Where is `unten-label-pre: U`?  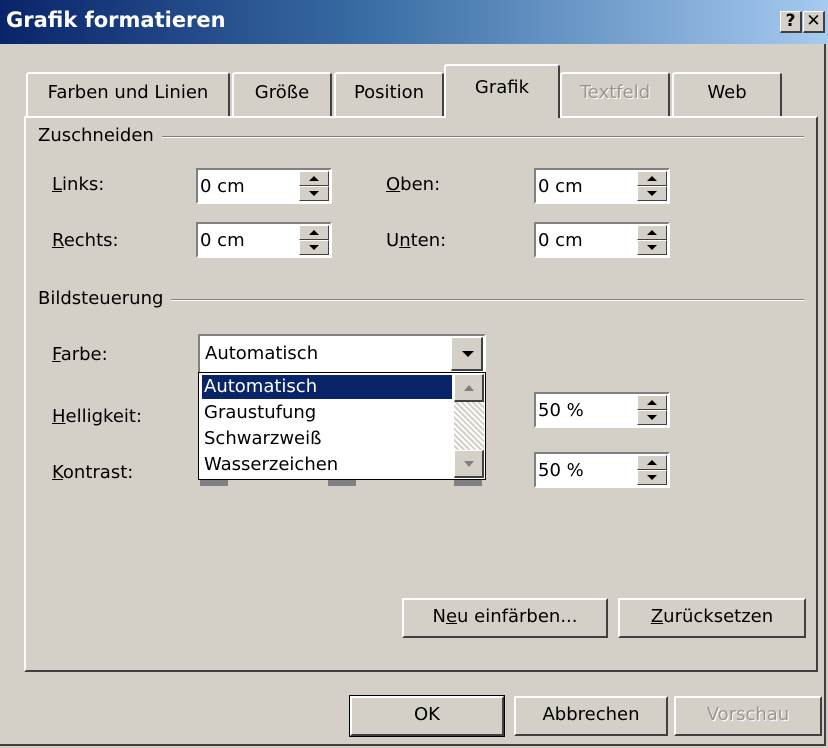
unten-label-pre: U is located at coordinates (393, 240).